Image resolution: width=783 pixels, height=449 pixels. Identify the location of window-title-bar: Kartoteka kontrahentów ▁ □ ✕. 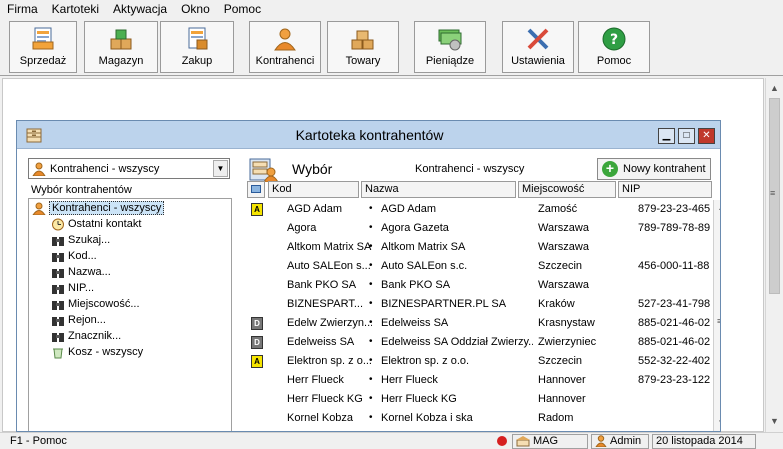
(368, 135).